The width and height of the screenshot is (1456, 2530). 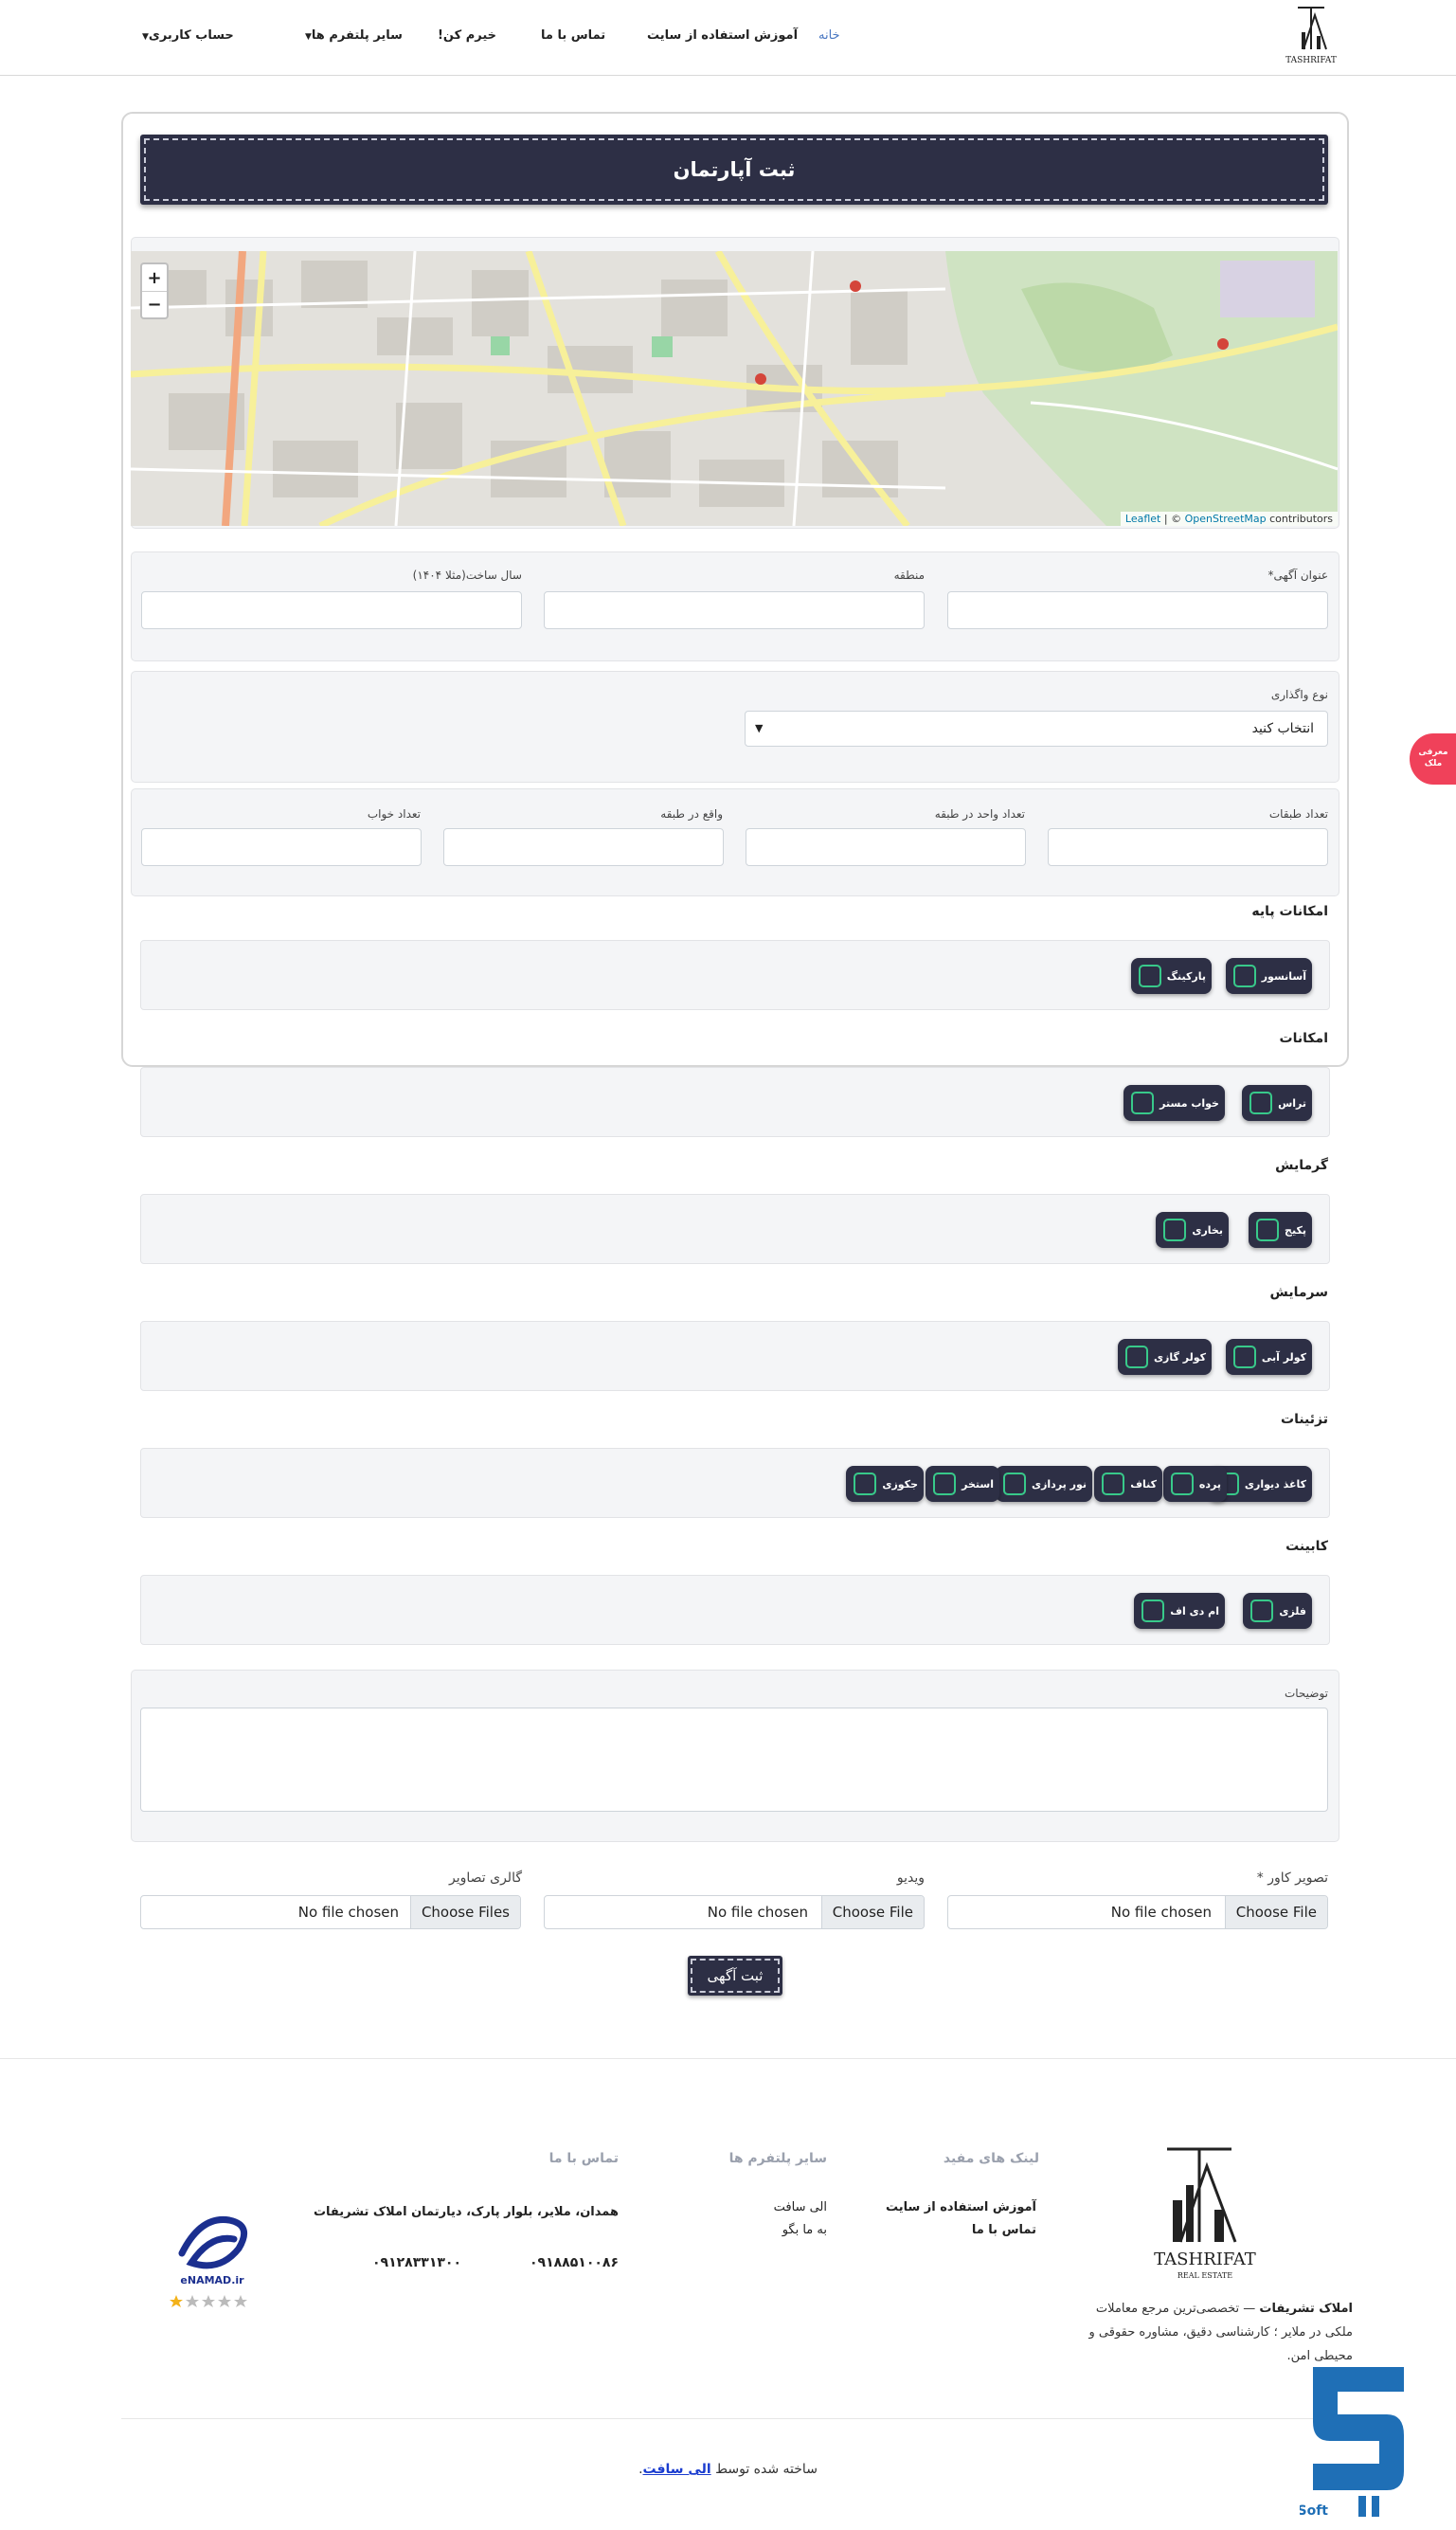 I want to click on checkbox-package-heater: پکیج, so click(x=1280, y=1230).